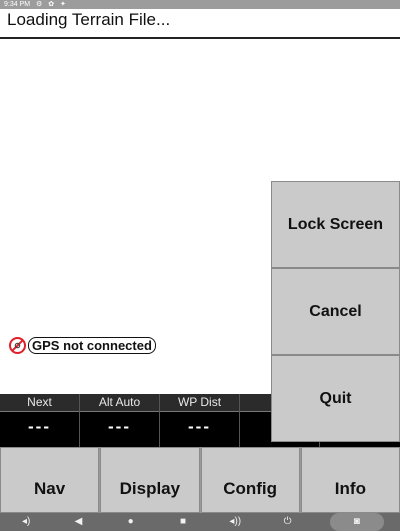 The image size is (400, 531). I want to click on title-divider, so click(200, 38).